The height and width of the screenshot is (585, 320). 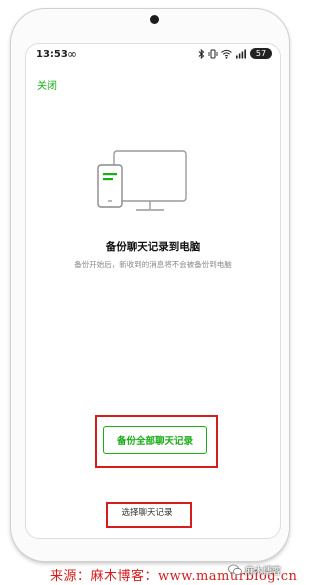 I want to click on select-chats-button: 选择聊天记录, so click(x=147, y=512).